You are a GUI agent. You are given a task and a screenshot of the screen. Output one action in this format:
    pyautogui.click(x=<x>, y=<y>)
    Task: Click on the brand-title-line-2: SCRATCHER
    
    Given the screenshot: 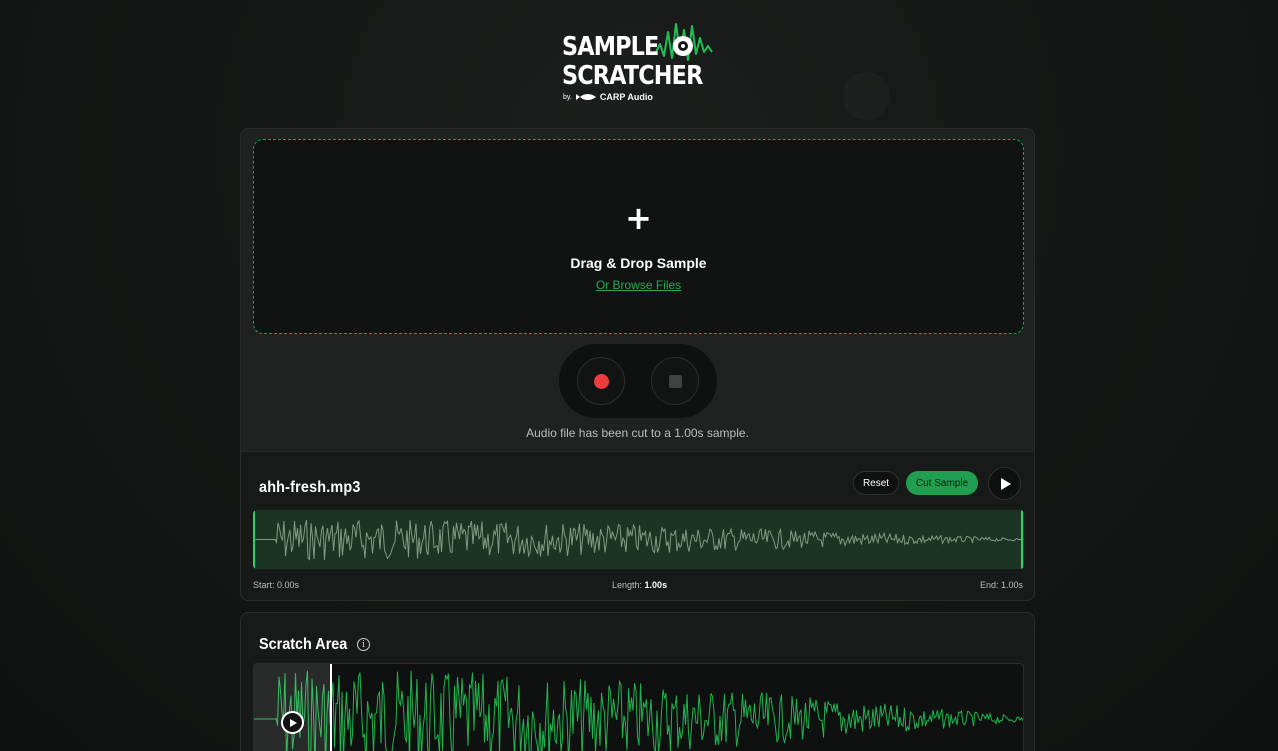 What is the action you would take?
    pyautogui.click(x=632, y=76)
    